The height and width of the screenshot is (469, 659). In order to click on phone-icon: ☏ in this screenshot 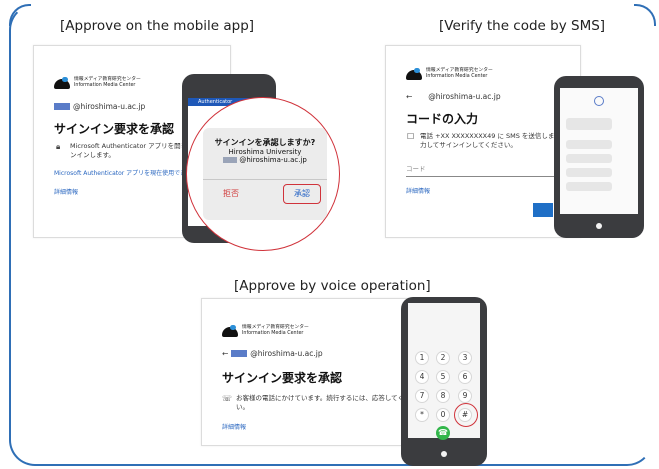, I will do `click(227, 398)`.